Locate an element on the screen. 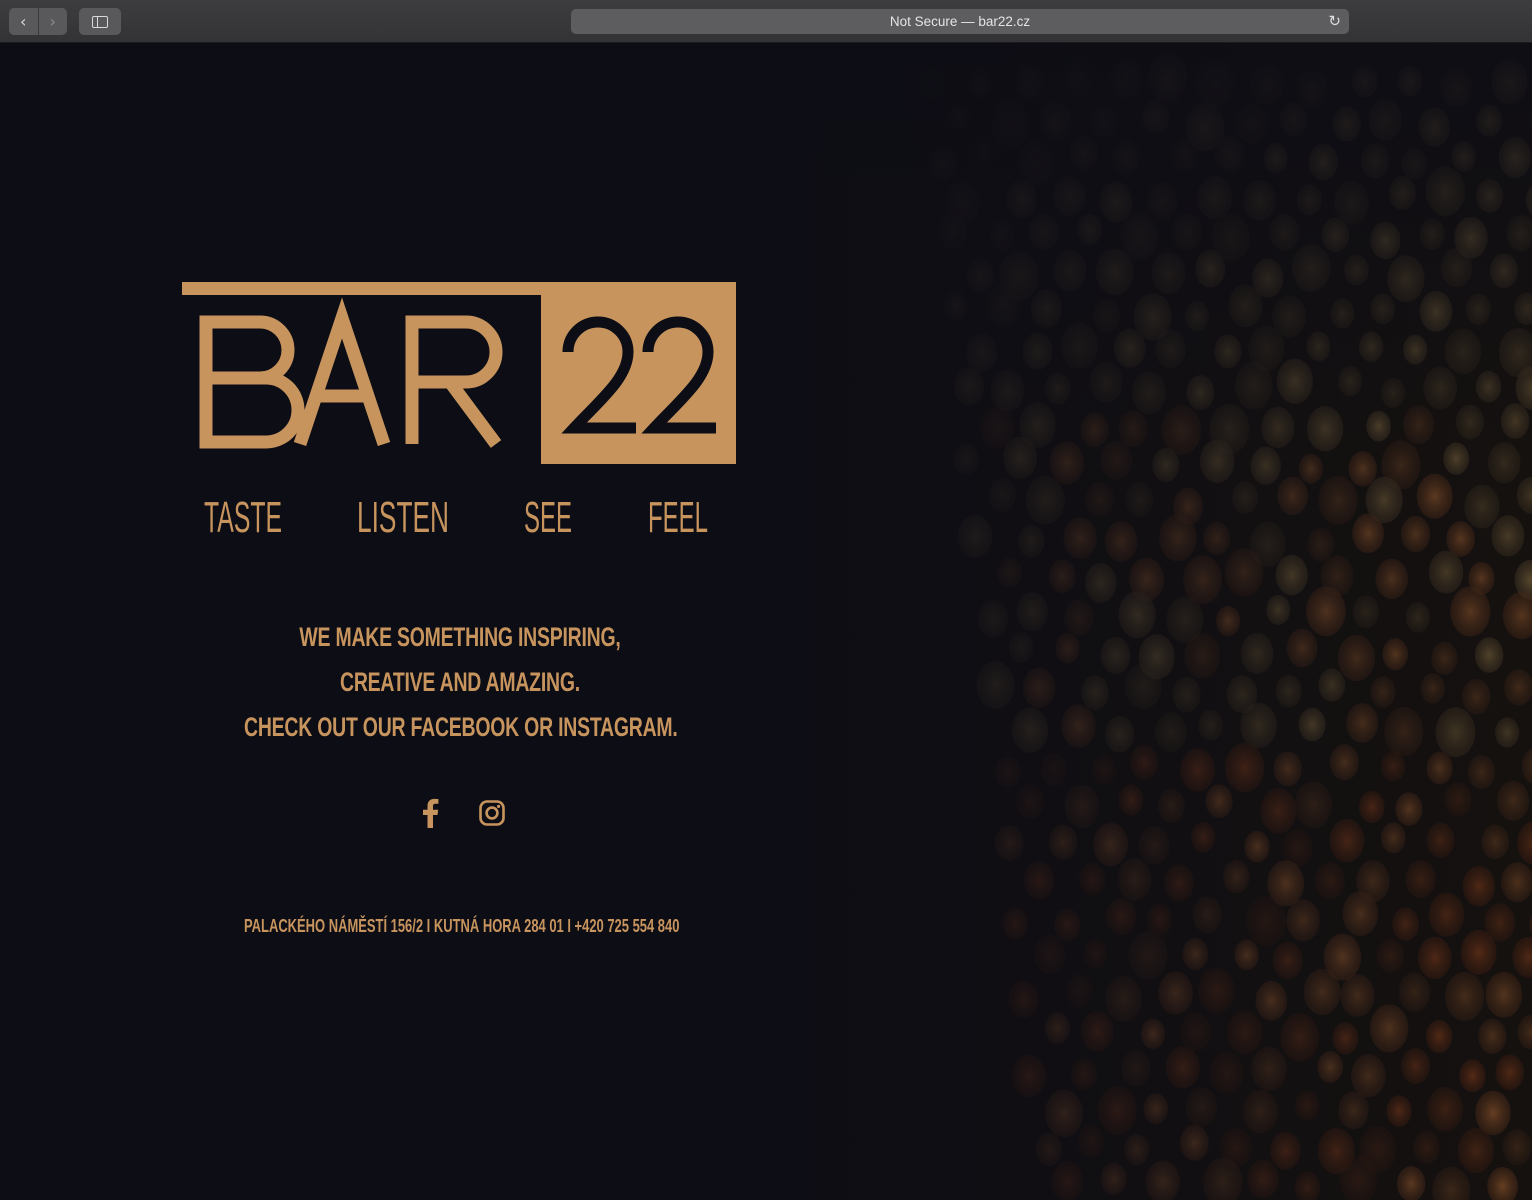  tagline-see: SEE is located at coordinates (548, 517).